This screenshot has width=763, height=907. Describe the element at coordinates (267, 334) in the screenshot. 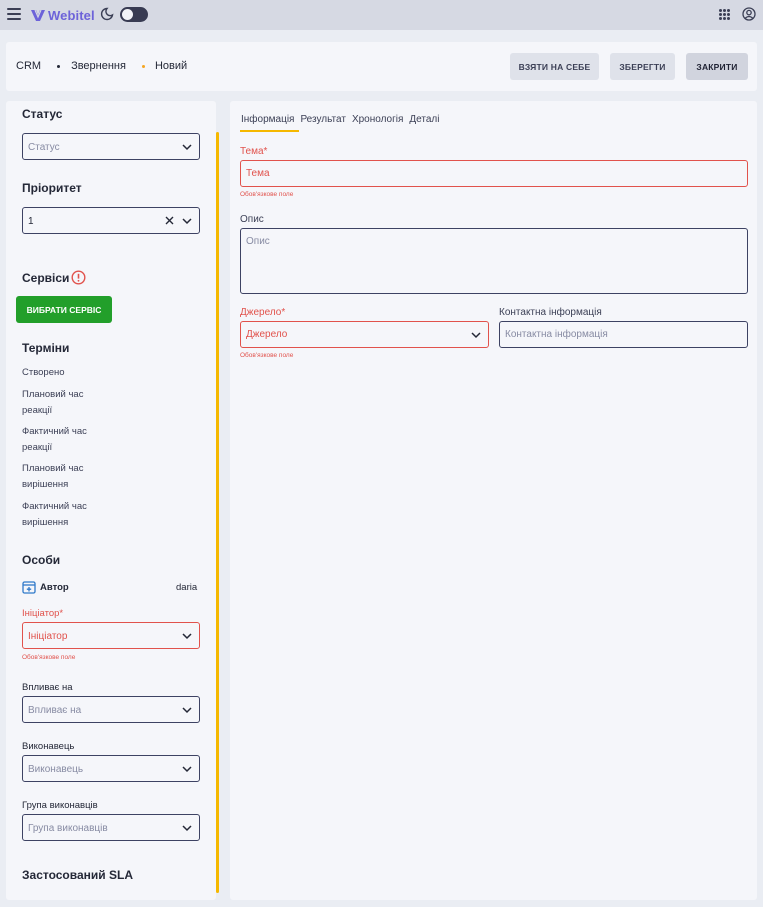

I see `source-placeholder: Джерело` at that location.